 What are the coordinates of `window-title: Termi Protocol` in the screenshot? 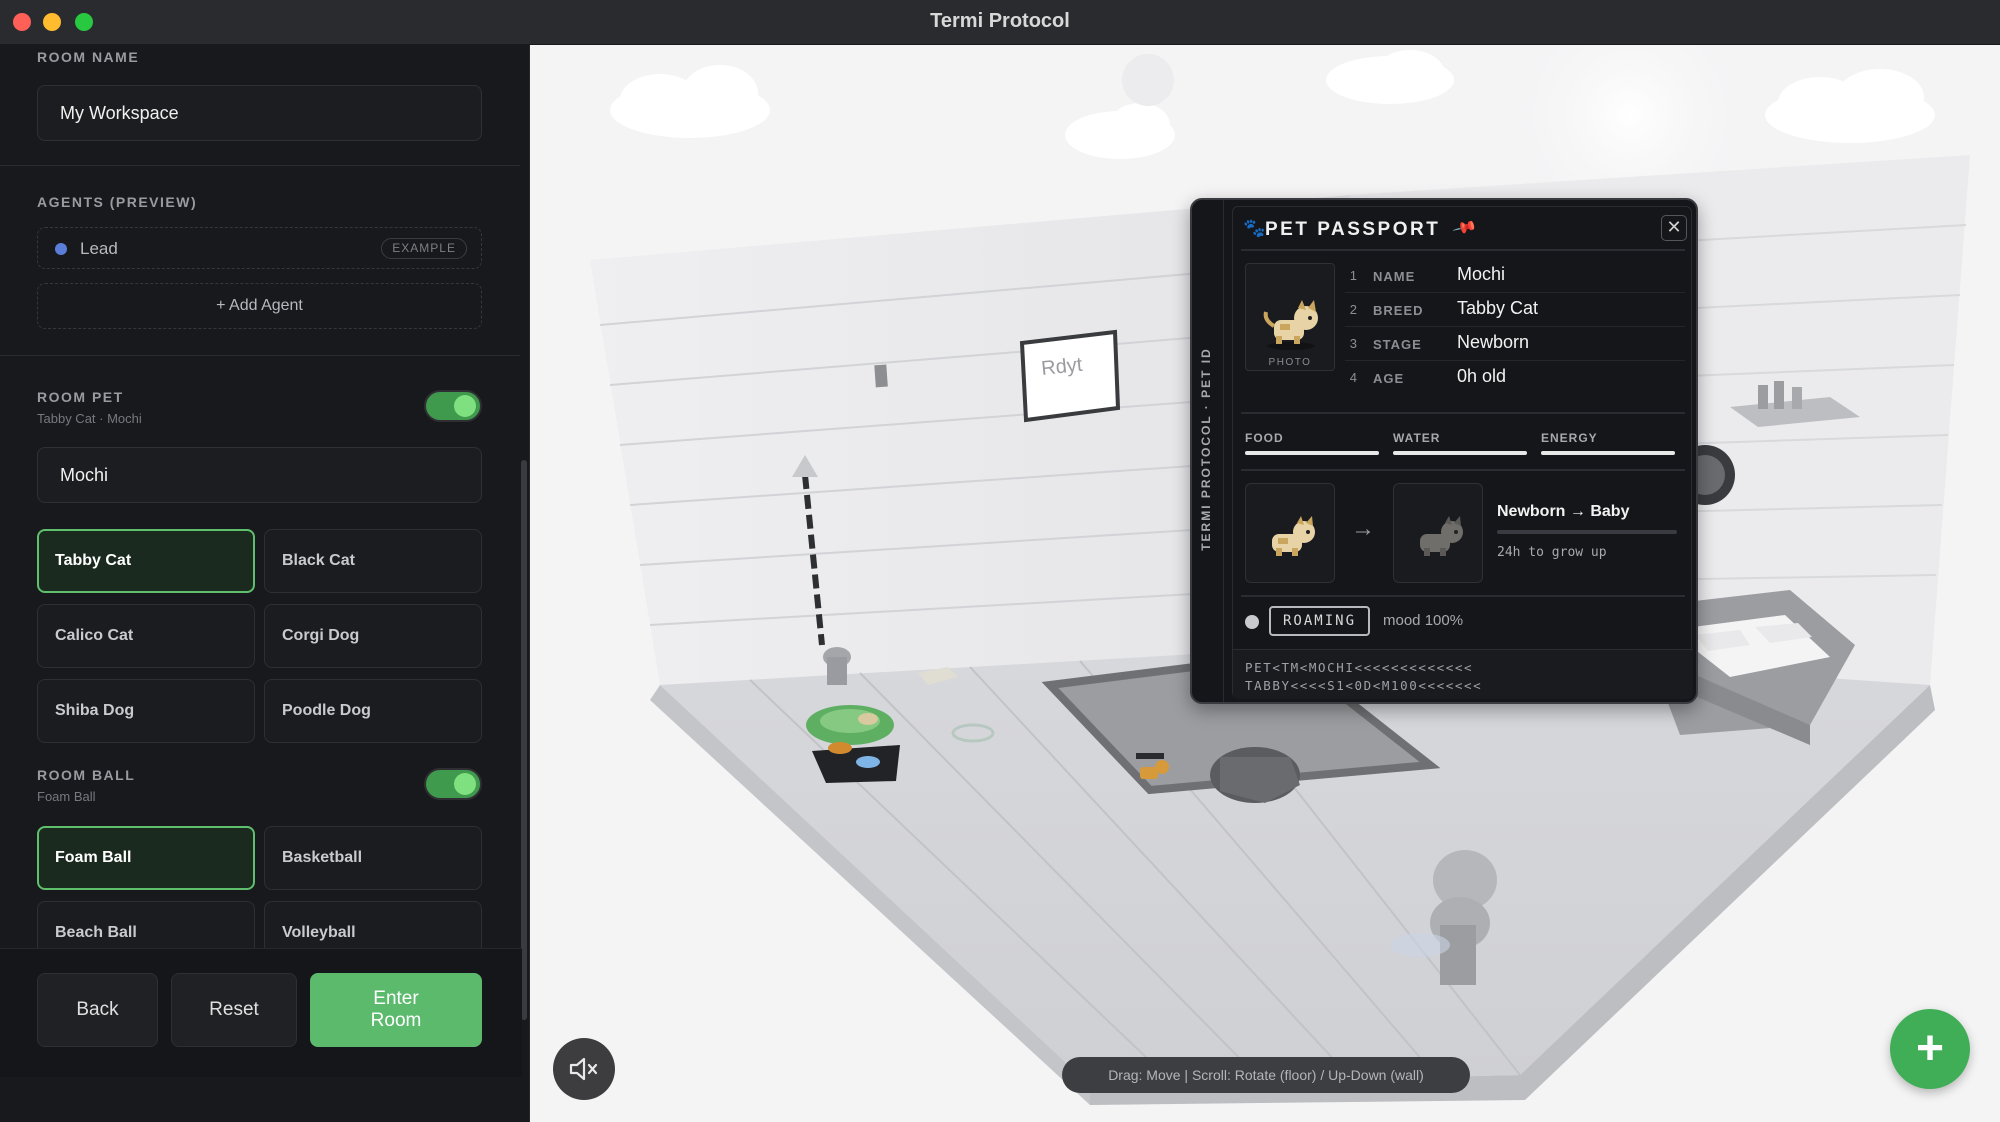 It's located at (1000, 21).